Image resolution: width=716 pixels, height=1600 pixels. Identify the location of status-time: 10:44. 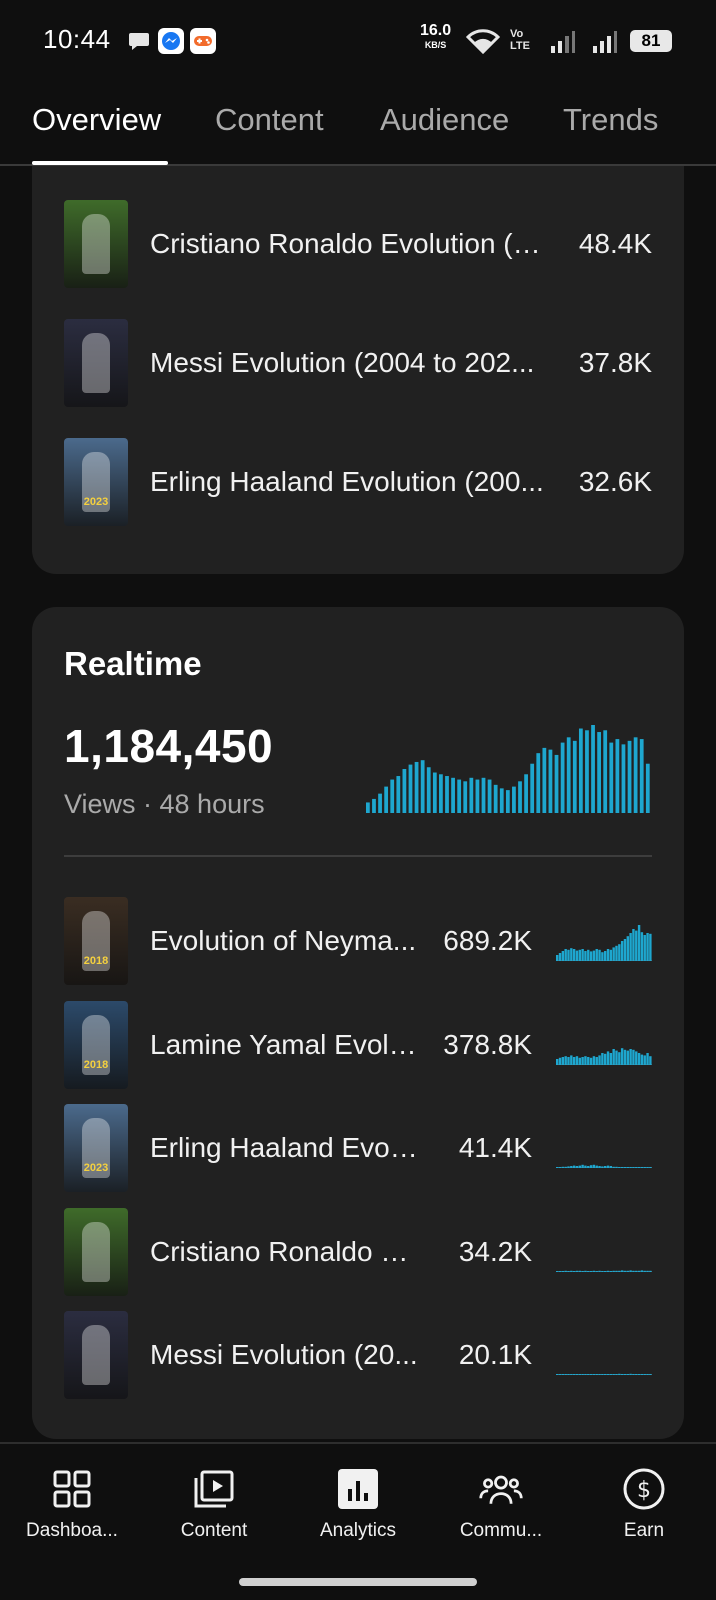
(77, 39).